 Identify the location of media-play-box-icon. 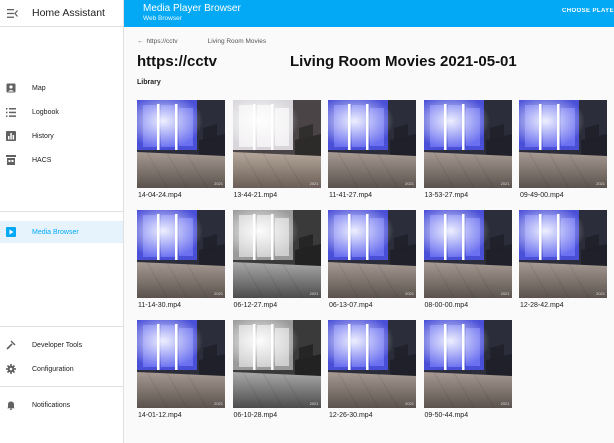
(11, 232).